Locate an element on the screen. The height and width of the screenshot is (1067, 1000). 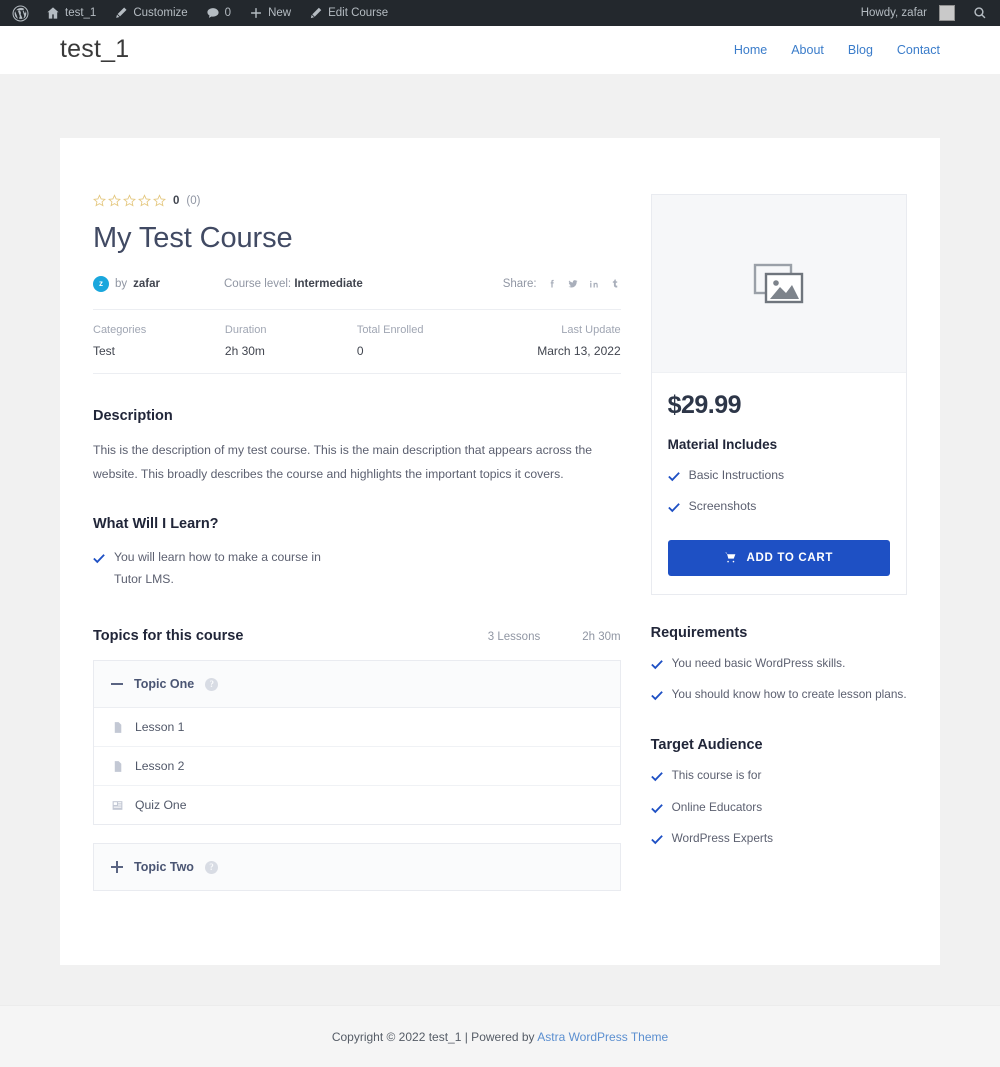
nav-item-home: Home is located at coordinates (750, 50).